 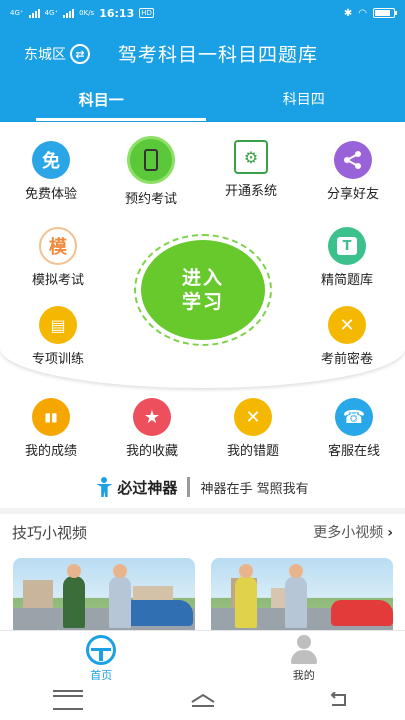 I want to click on free-trial-label: 免费体验, so click(x=50, y=194).